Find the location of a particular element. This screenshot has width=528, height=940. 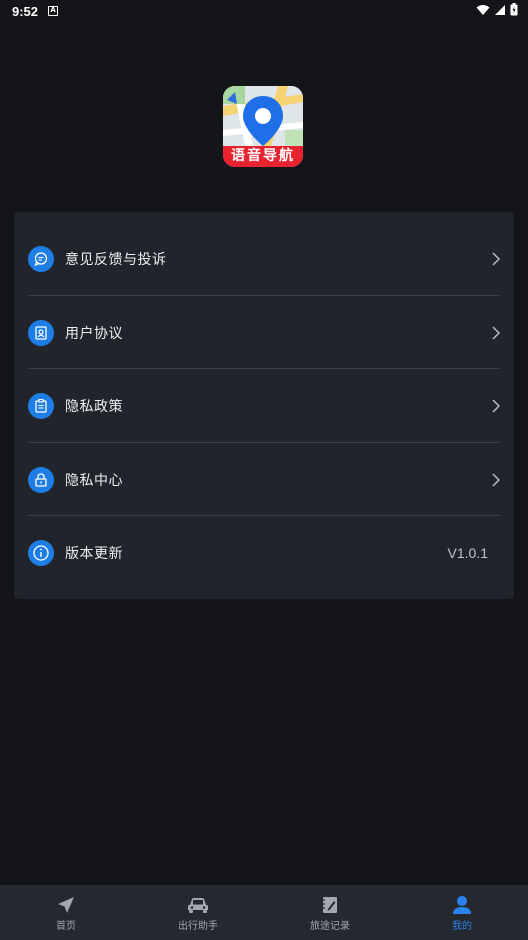

nav-tab-mine: 我的 is located at coordinates (462, 912).